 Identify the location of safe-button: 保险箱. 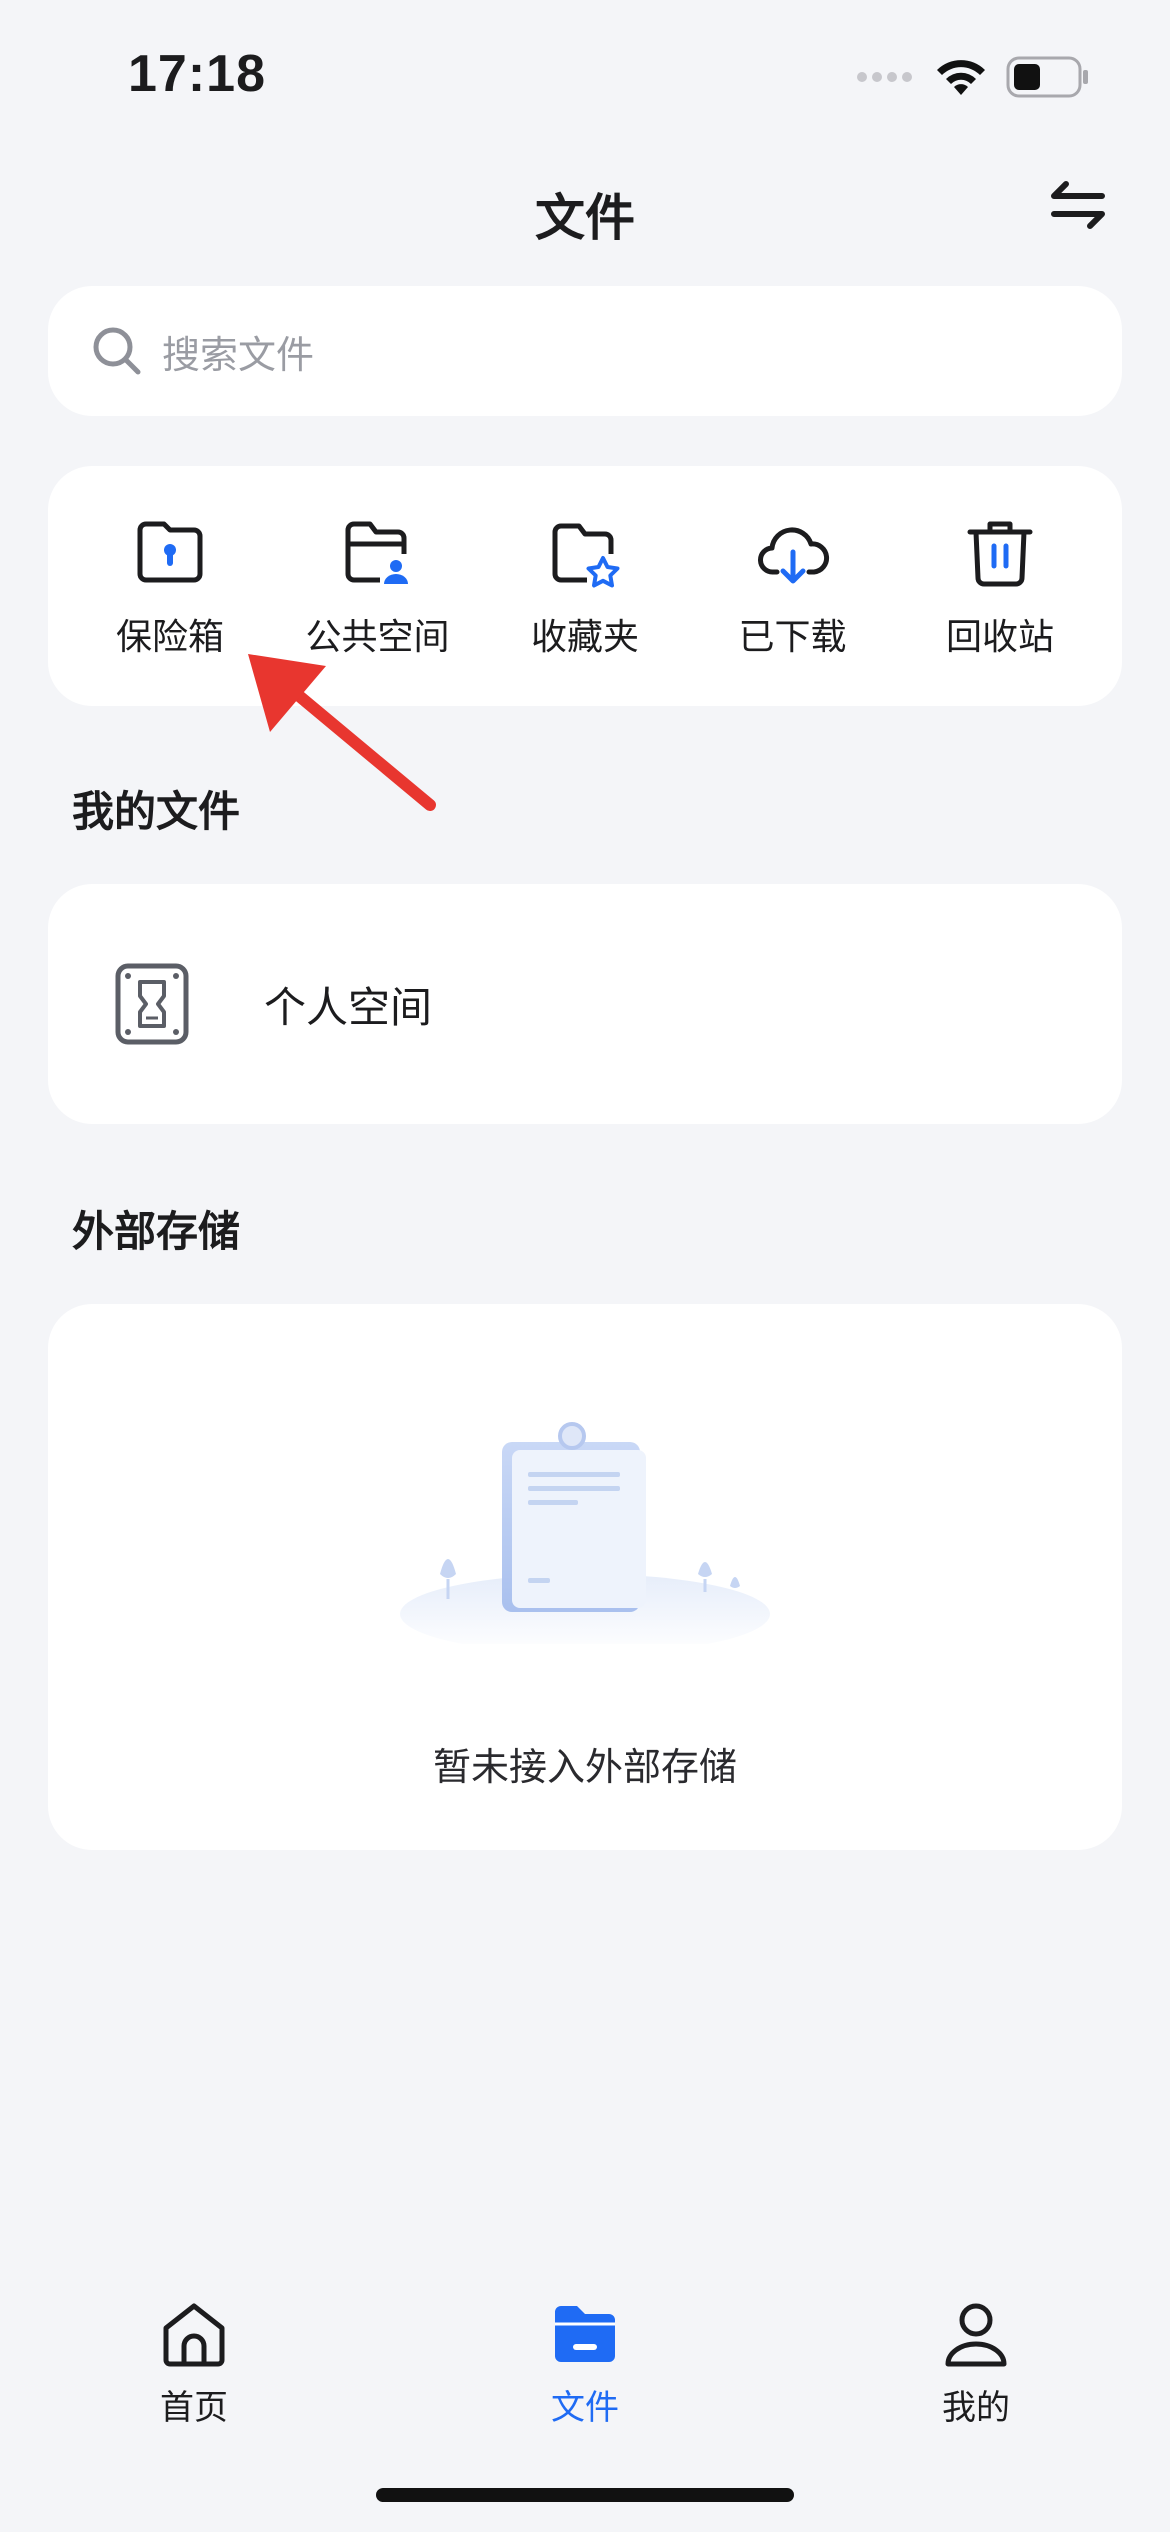
(170, 586).